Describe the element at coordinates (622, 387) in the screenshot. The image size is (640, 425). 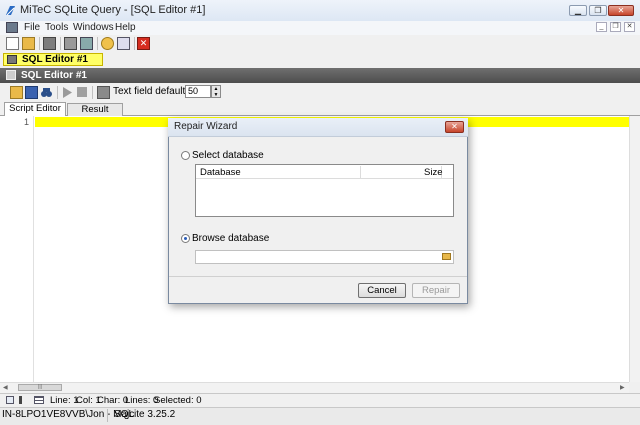
I see `scroll-right-icon: ▶` at that location.